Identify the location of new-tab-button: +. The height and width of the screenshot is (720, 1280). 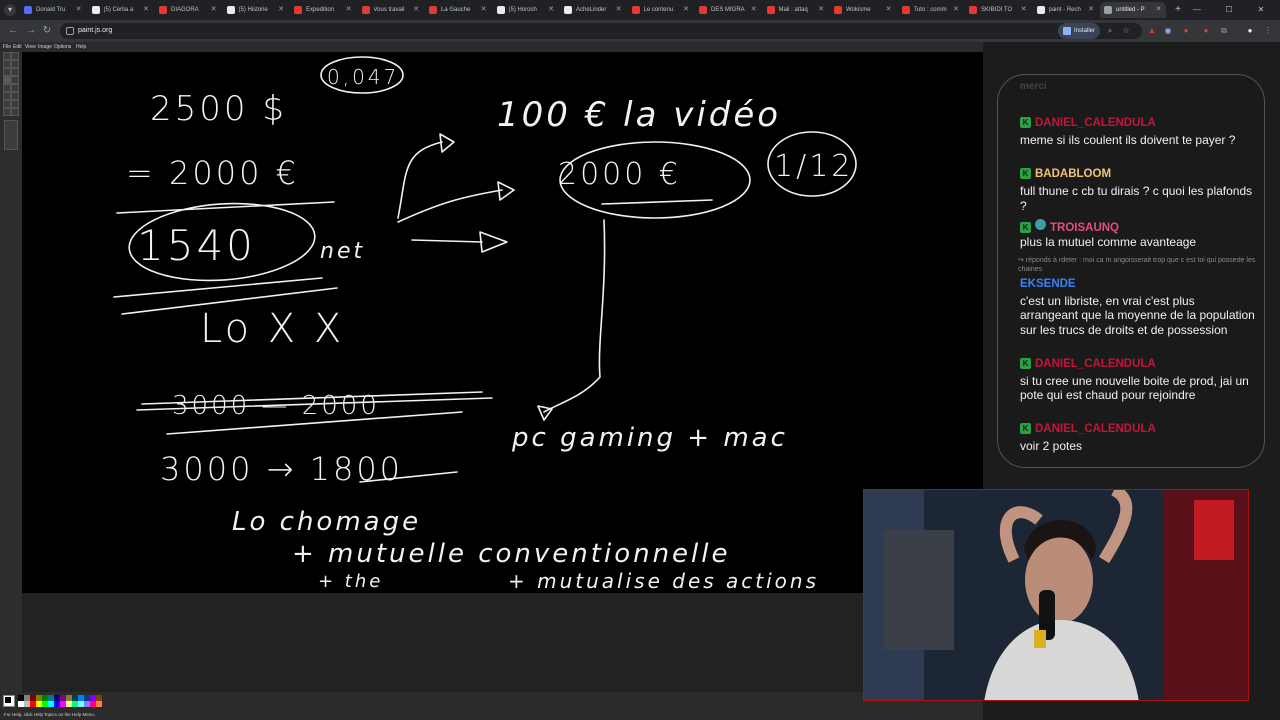
(1178, 10).